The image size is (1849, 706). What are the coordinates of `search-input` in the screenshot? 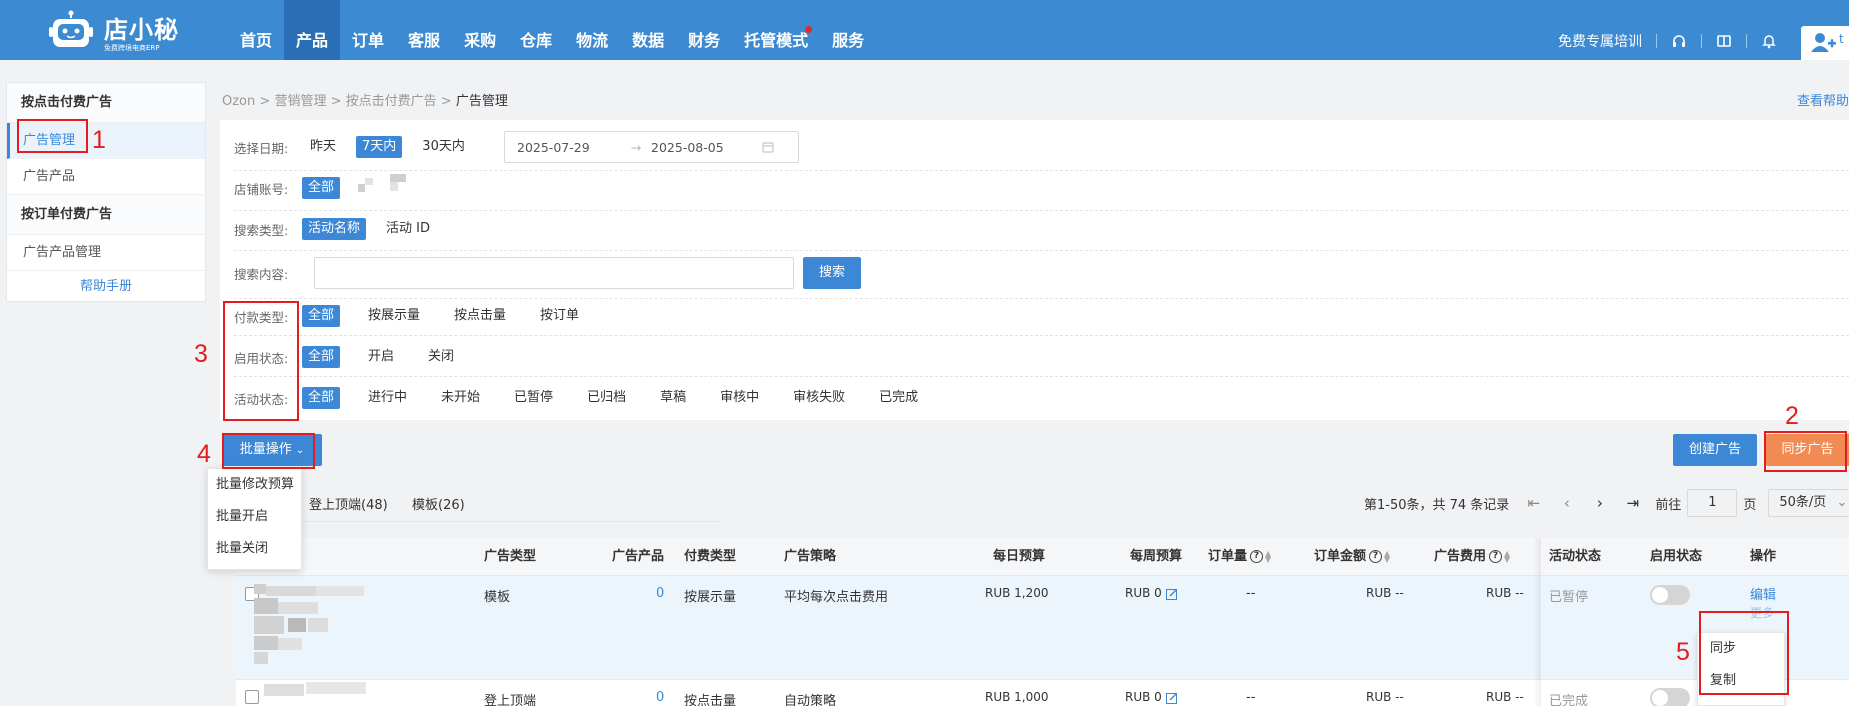 It's located at (554, 273).